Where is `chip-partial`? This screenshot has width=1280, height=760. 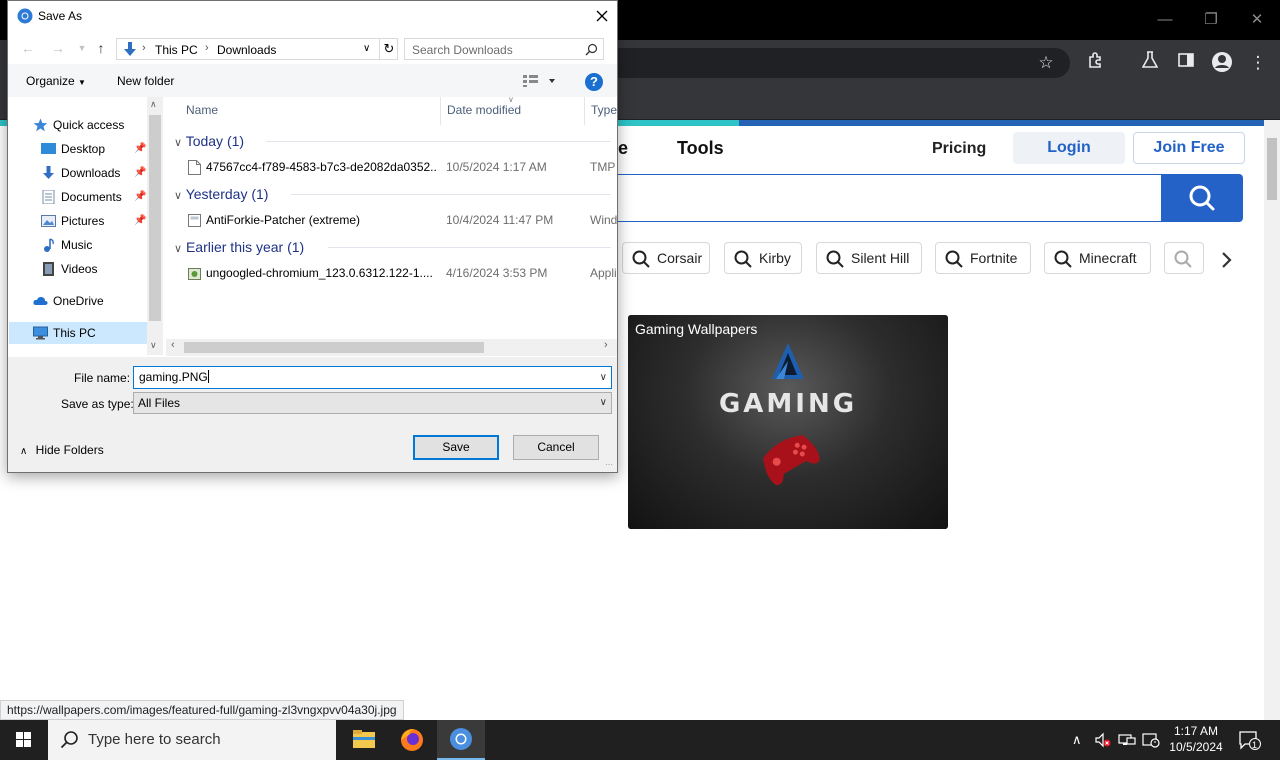
chip-partial is located at coordinates (1184, 258).